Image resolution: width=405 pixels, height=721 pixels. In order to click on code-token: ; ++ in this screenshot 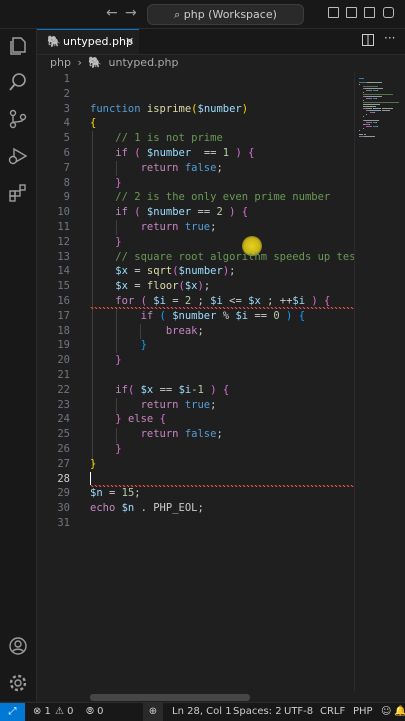, I will do `click(276, 301)`.